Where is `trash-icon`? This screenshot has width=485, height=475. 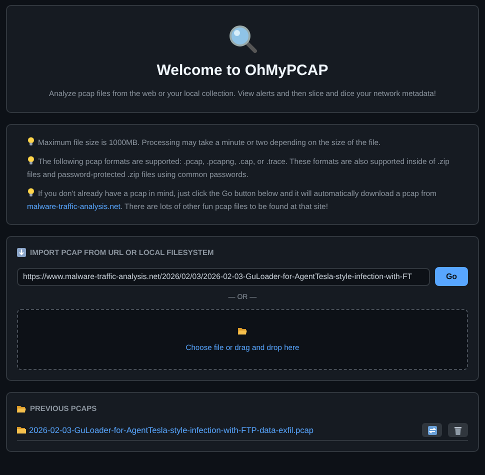 trash-icon is located at coordinates (458, 430).